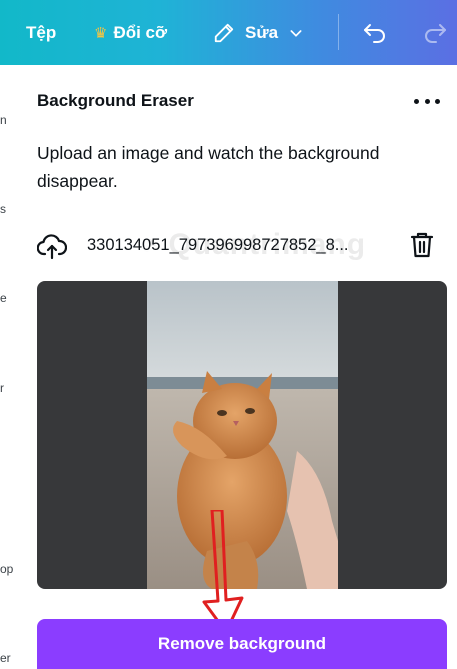 This screenshot has width=457, height=669. I want to click on redo-icon, so click(435, 33).